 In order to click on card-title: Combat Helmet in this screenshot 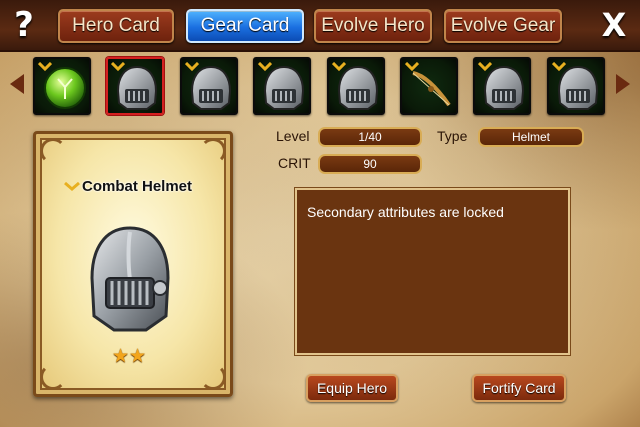, I will do `click(144, 186)`.